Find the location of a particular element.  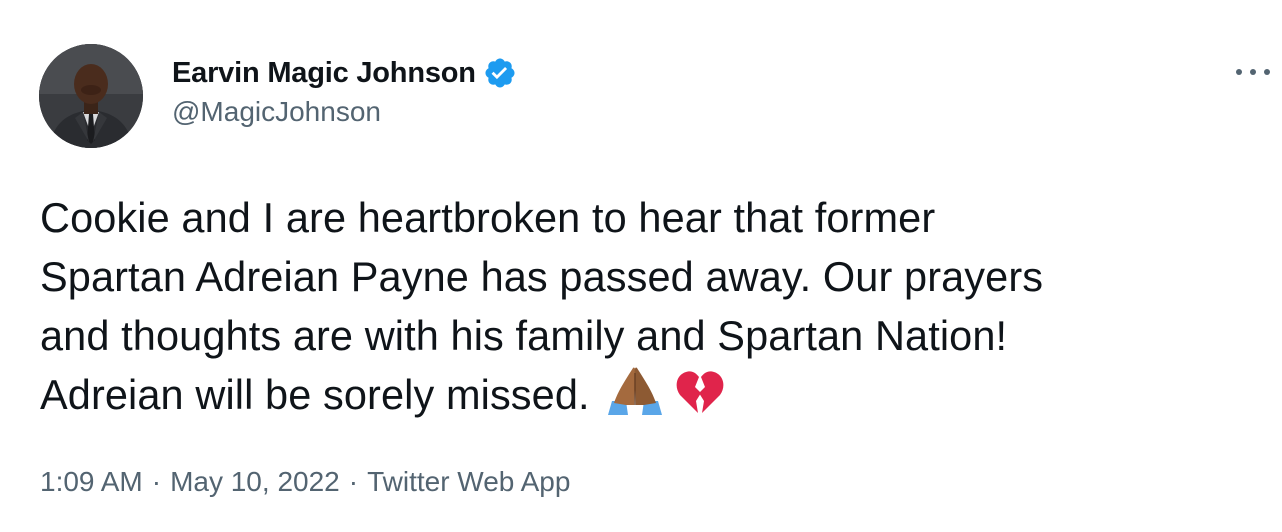

more-options-icon is located at coordinates (1253, 72).